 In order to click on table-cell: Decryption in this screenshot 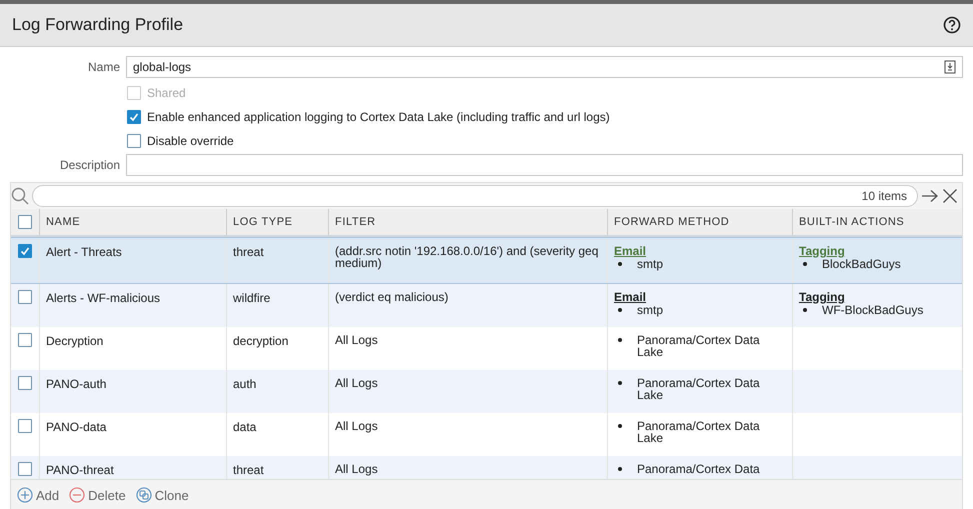, I will do `click(75, 341)`.